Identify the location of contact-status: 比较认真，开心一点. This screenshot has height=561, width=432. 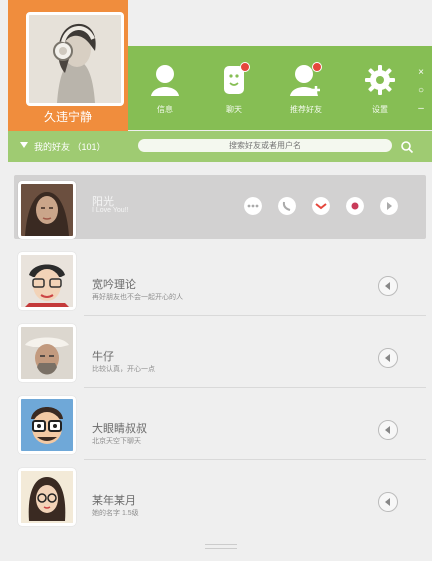
(123, 369).